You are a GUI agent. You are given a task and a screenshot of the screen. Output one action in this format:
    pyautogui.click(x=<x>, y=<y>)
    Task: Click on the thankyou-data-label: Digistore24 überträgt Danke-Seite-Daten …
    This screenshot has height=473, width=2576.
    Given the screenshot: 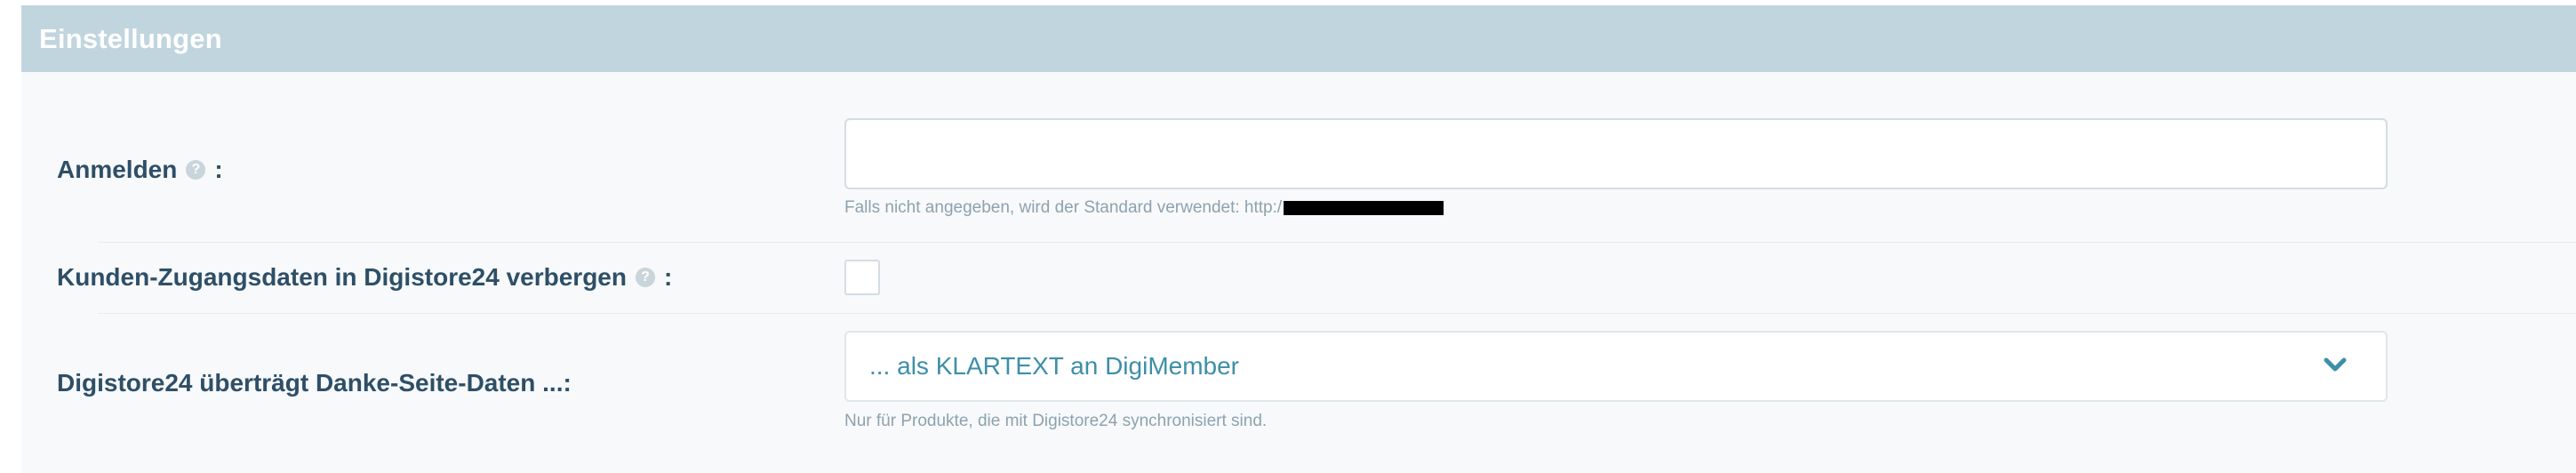 What is the action you would take?
    pyautogui.click(x=314, y=383)
    